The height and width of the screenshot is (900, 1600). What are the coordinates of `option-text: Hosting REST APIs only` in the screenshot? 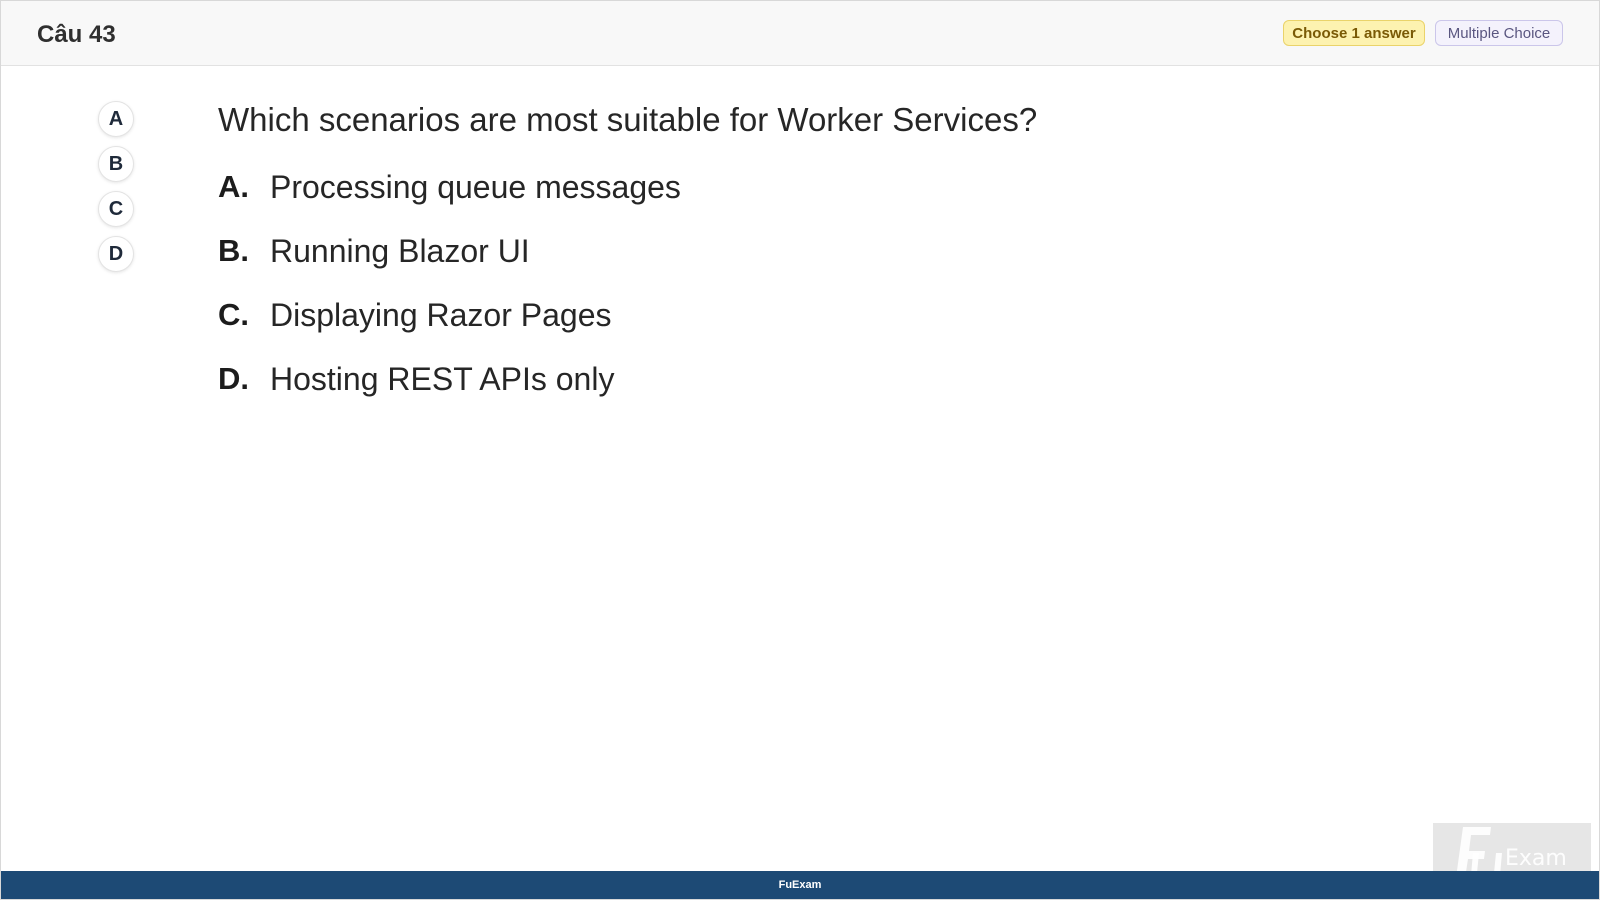 It's located at (442, 379).